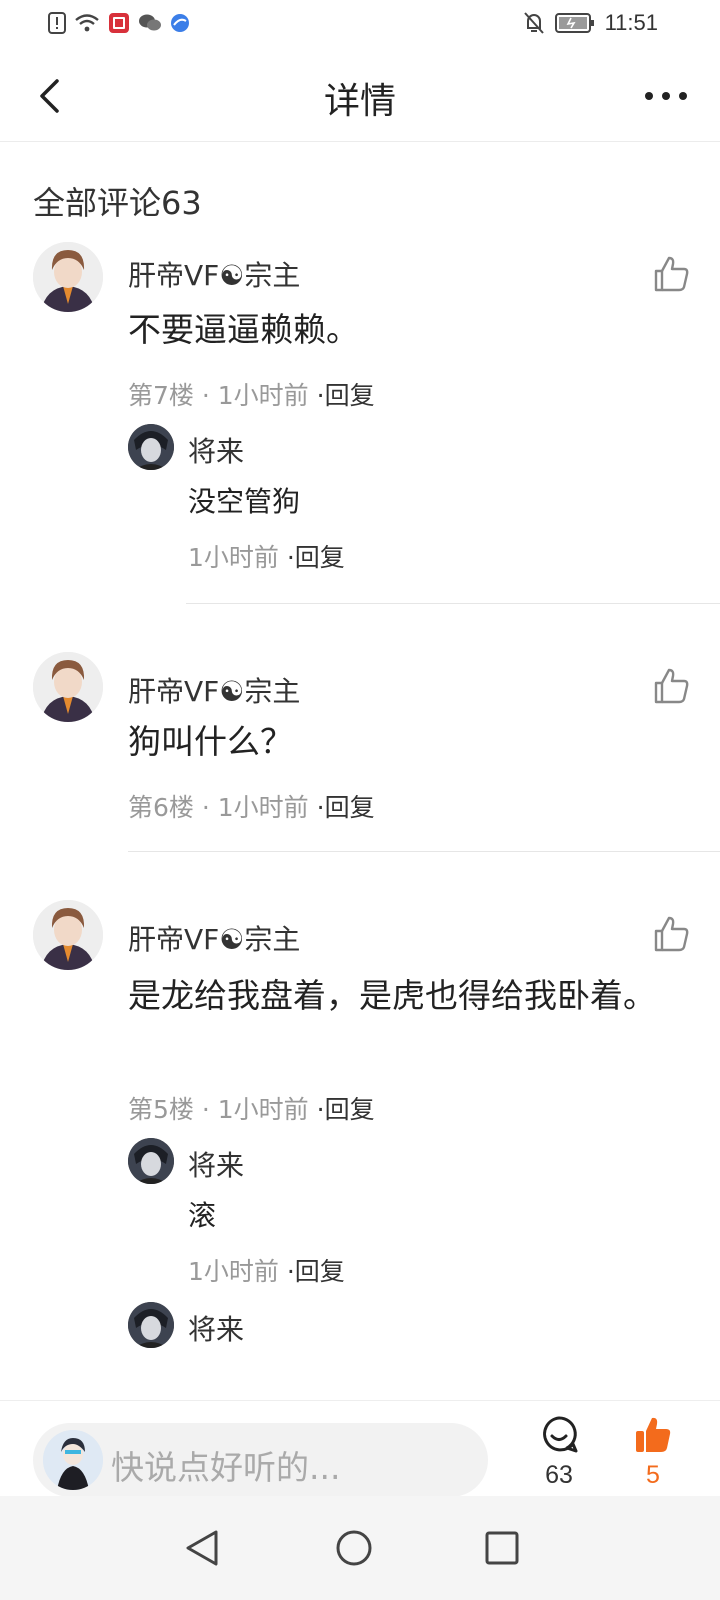 This screenshot has width=720, height=1600. What do you see at coordinates (150, 22) in the screenshot?
I see `wechat-icon` at bounding box center [150, 22].